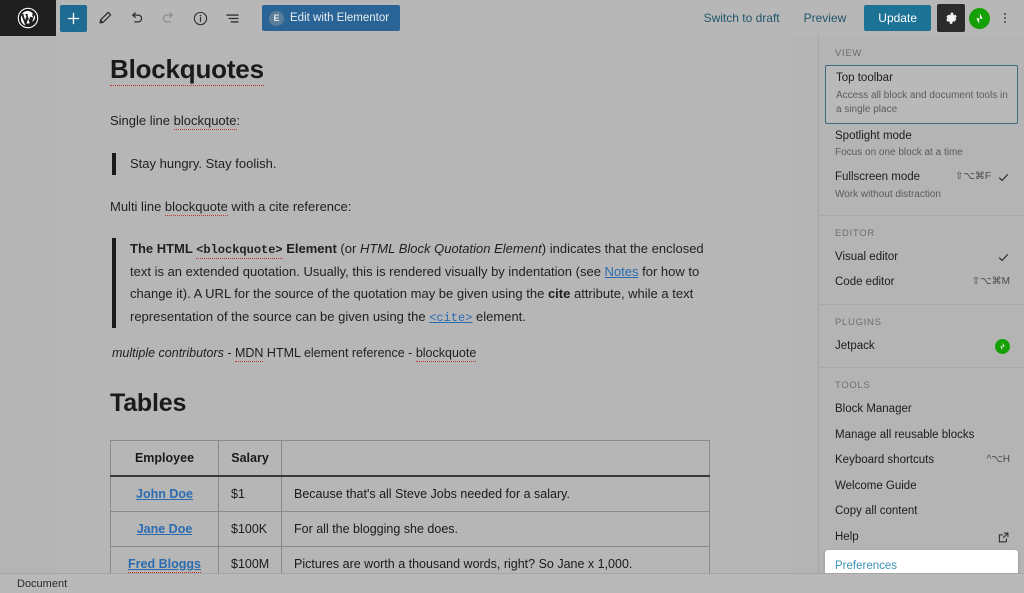  I want to click on menu-item-body: Jetpack, so click(912, 347).